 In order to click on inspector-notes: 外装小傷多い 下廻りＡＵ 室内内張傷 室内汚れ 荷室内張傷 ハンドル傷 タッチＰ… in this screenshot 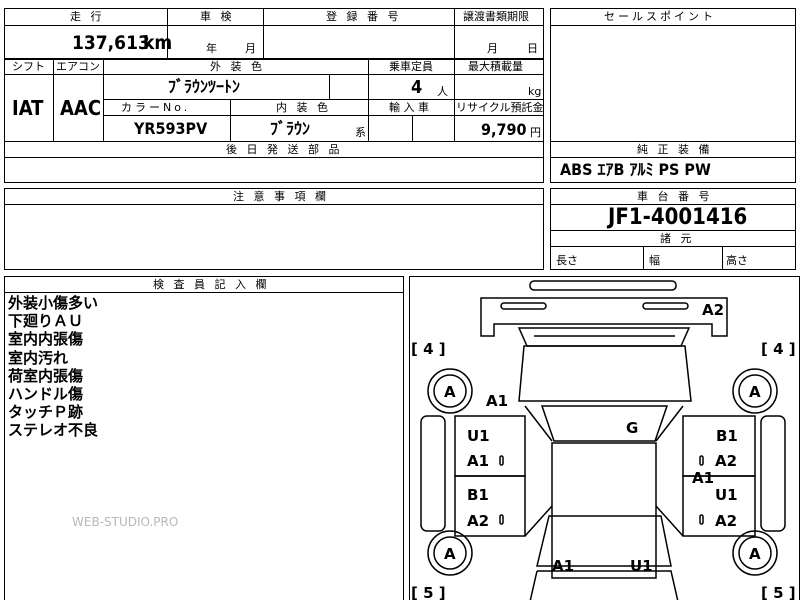, I will do `click(53, 367)`.